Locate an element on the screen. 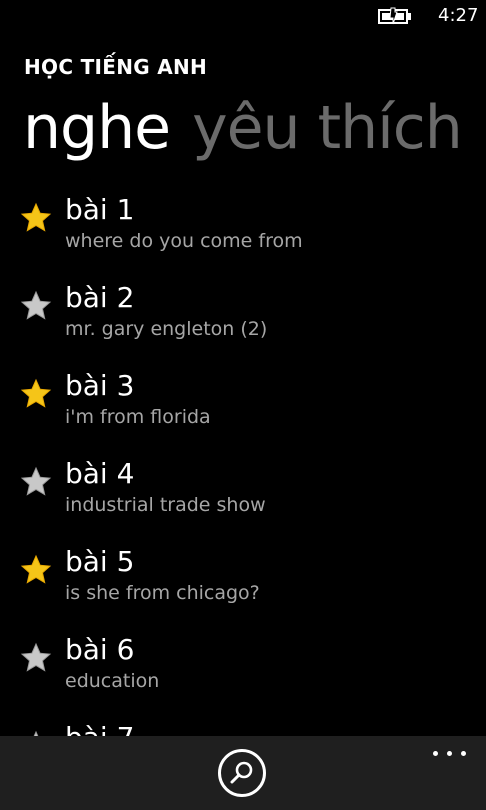 The width and height of the screenshot is (486, 810). pivot-tab-yeu-thich: yêu thích is located at coordinates (327, 128).